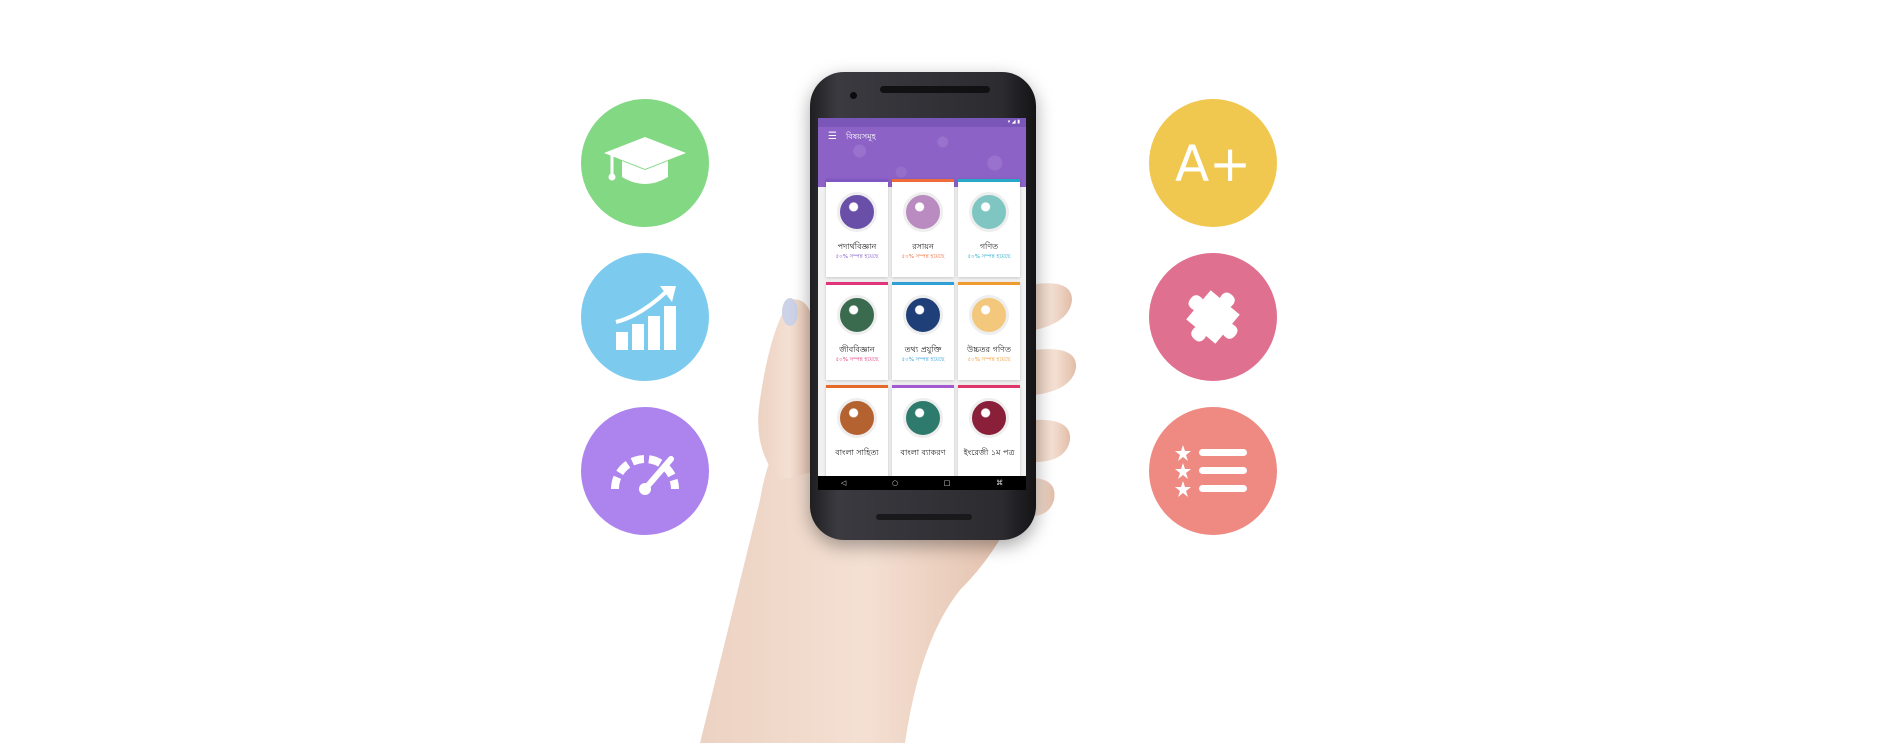 The height and width of the screenshot is (743, 1903). Describe the element at coordinates (832, 137) in the screenshot. I see `hamburger-menu-icon: ☰` at that location.